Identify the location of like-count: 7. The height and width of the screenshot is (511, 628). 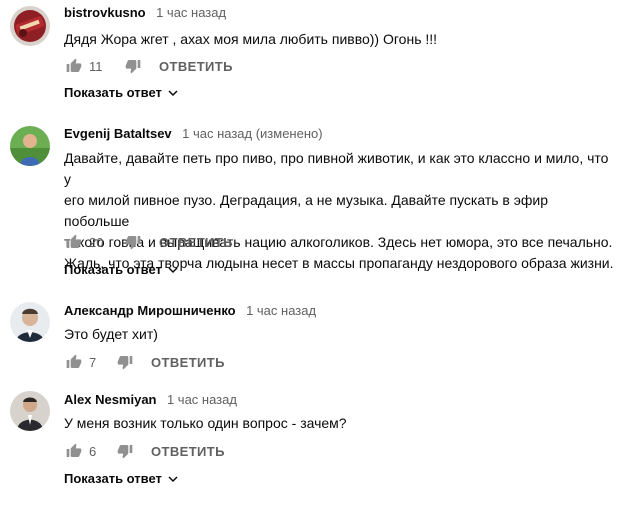
(93, 362).